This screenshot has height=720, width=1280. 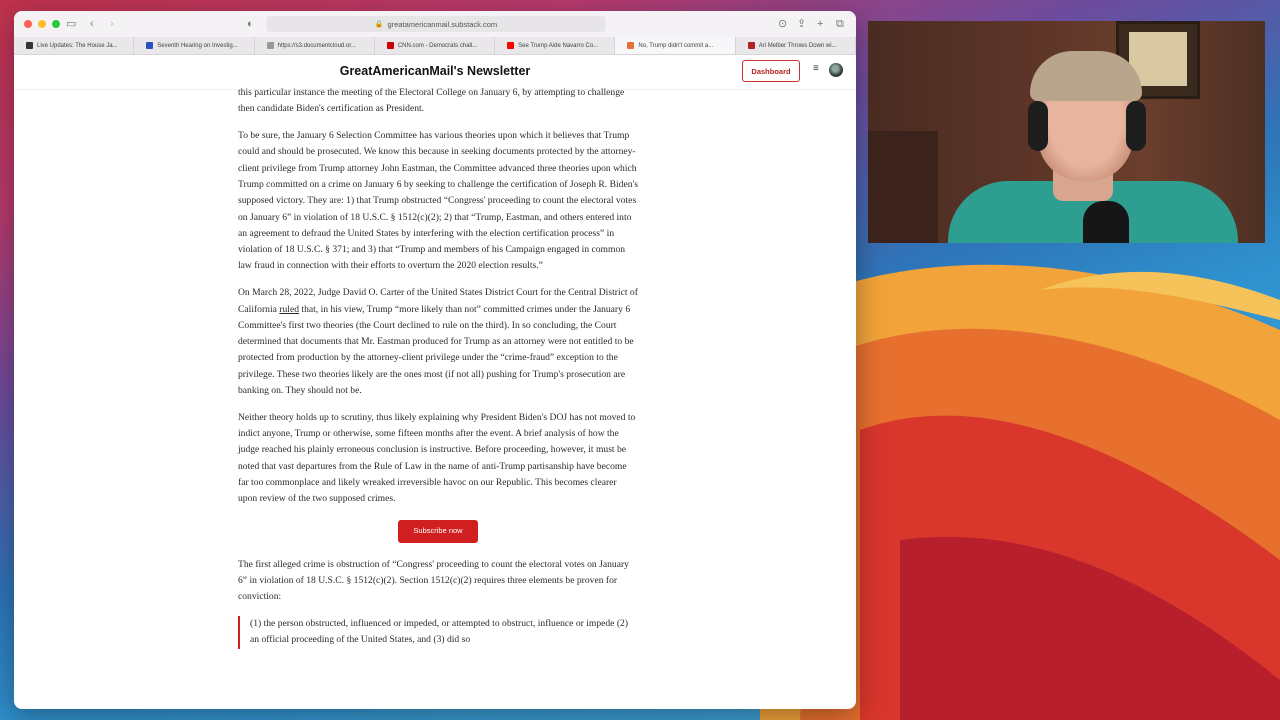 I want to click on menu-icon: ≡, so click(x=816, y=68).